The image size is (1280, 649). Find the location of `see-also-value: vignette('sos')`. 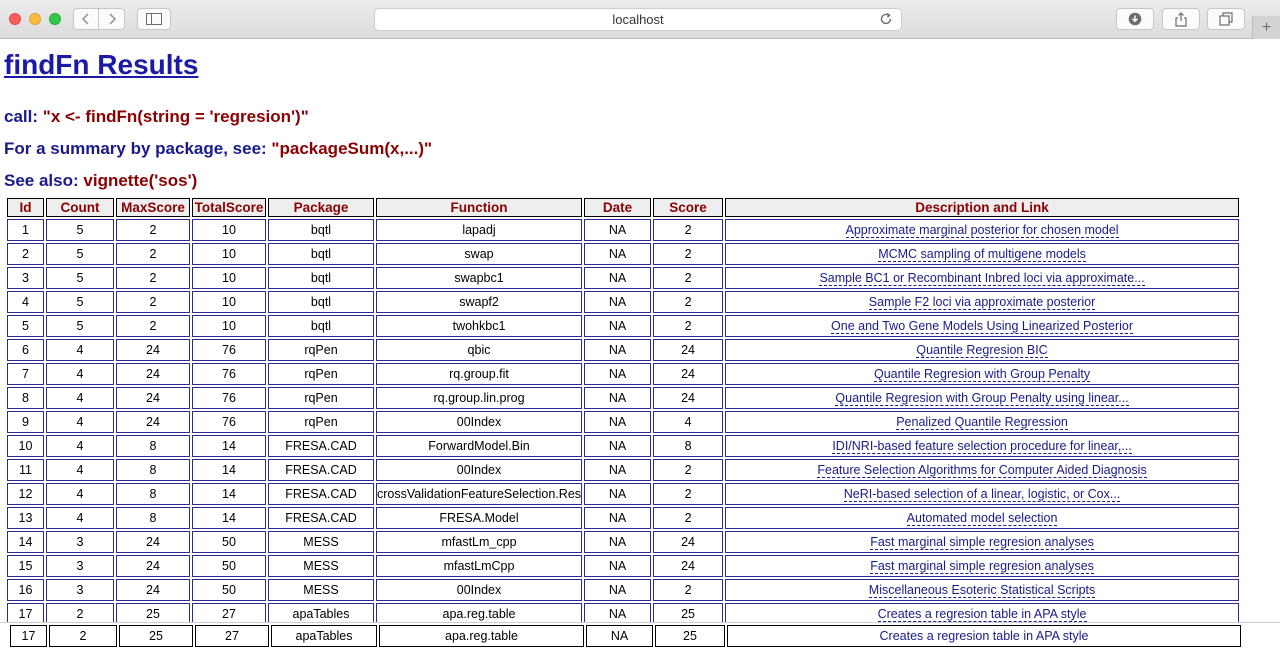

see-also-value: vignette('sos') is located at coordinates (140, 180).